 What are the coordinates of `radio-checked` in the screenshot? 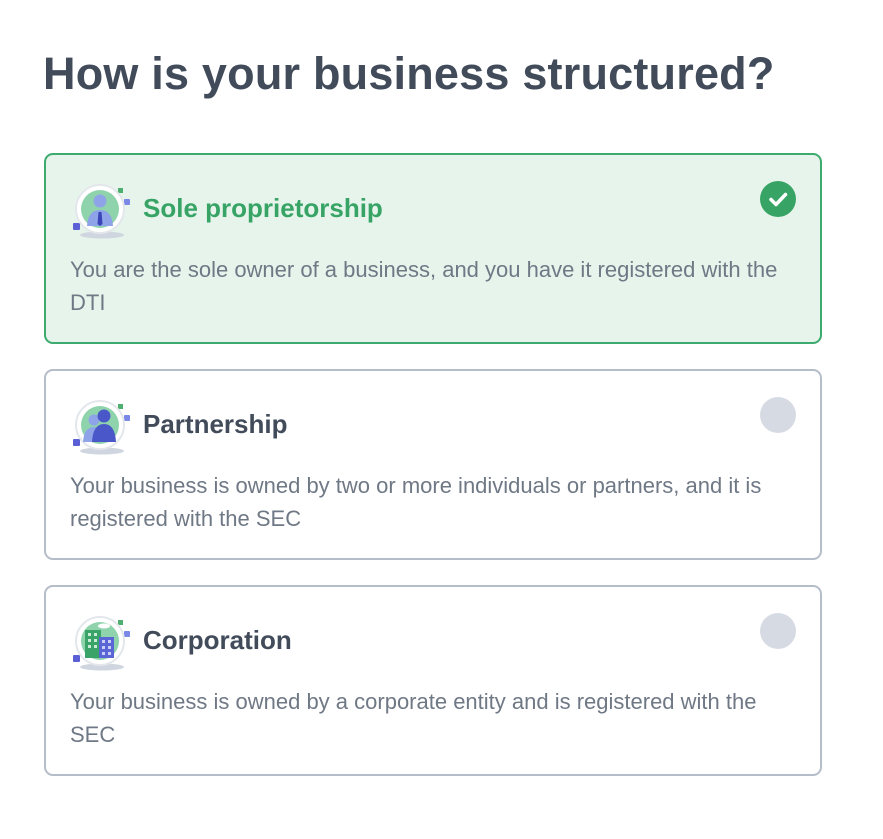 It's located at (778, 199).